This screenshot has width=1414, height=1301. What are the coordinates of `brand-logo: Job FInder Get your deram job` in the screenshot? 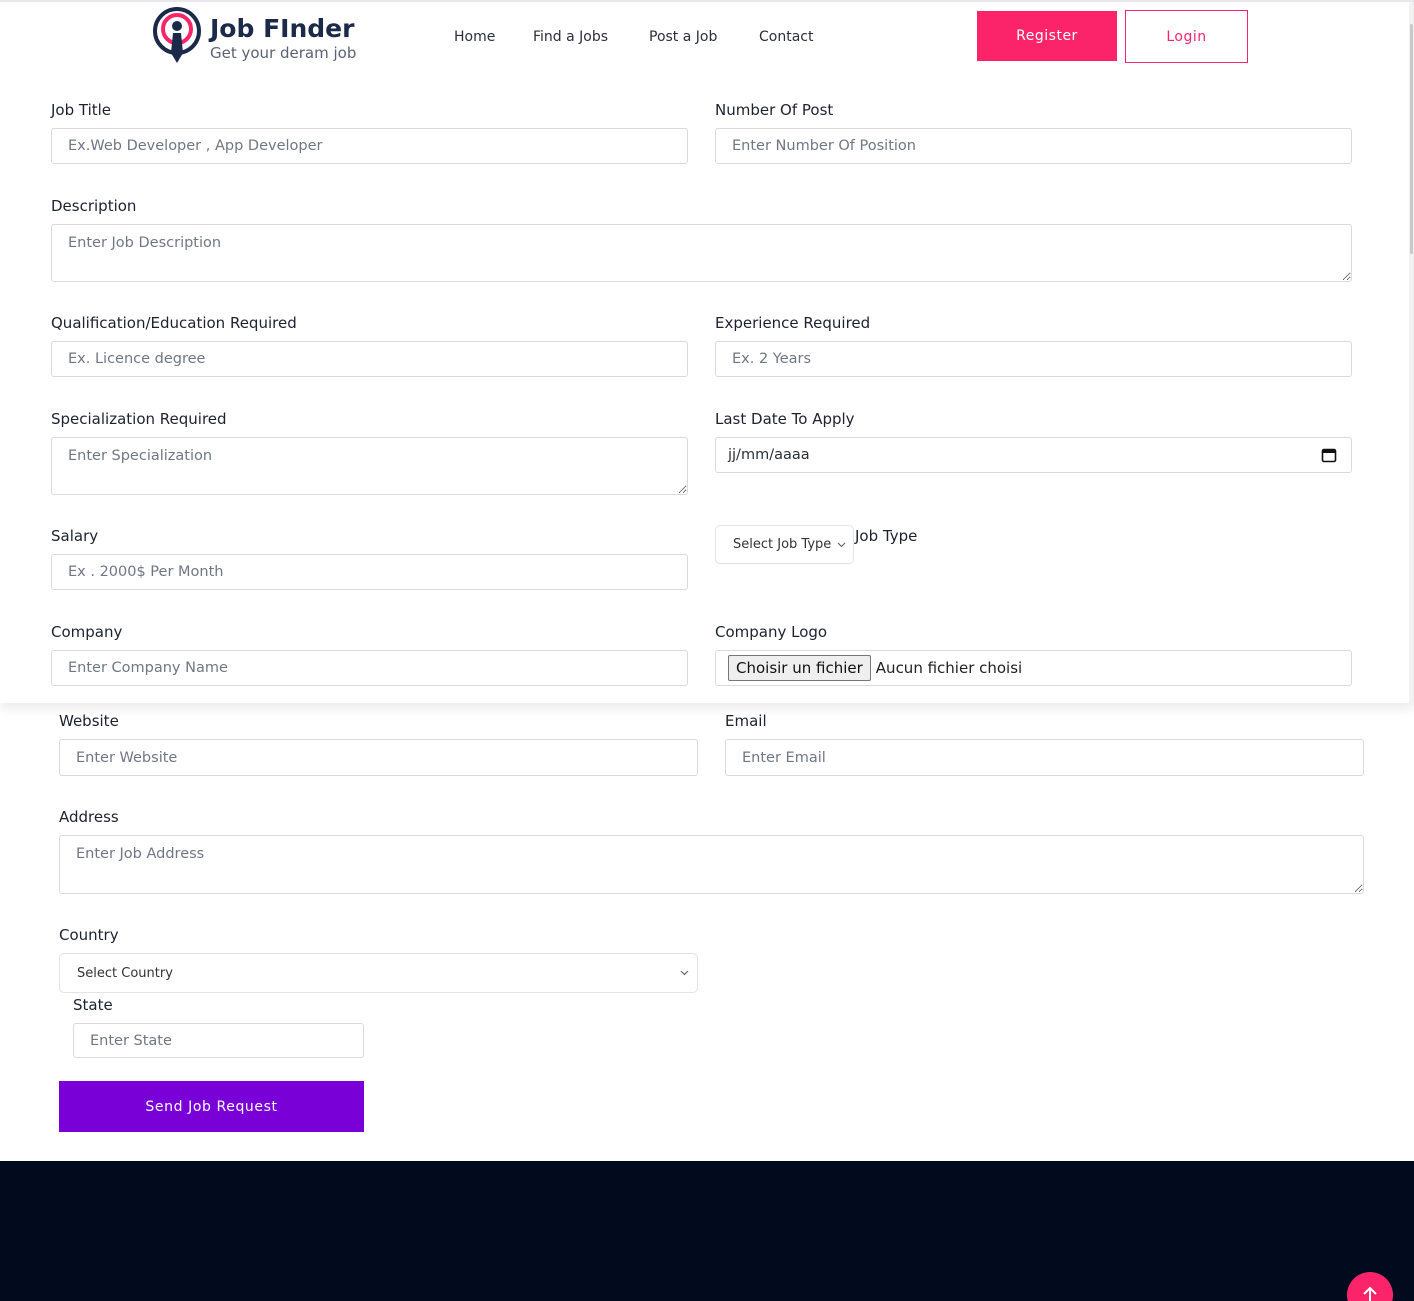 It's located at (254, 37).